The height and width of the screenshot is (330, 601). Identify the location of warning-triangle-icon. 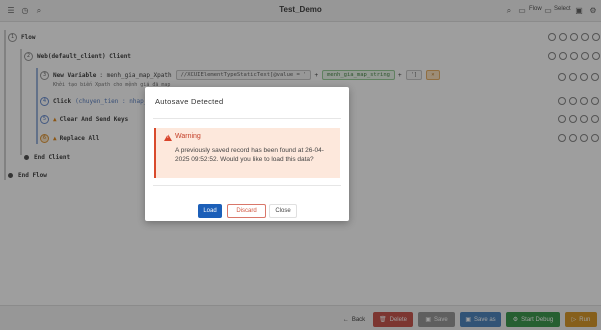
(168, 137).